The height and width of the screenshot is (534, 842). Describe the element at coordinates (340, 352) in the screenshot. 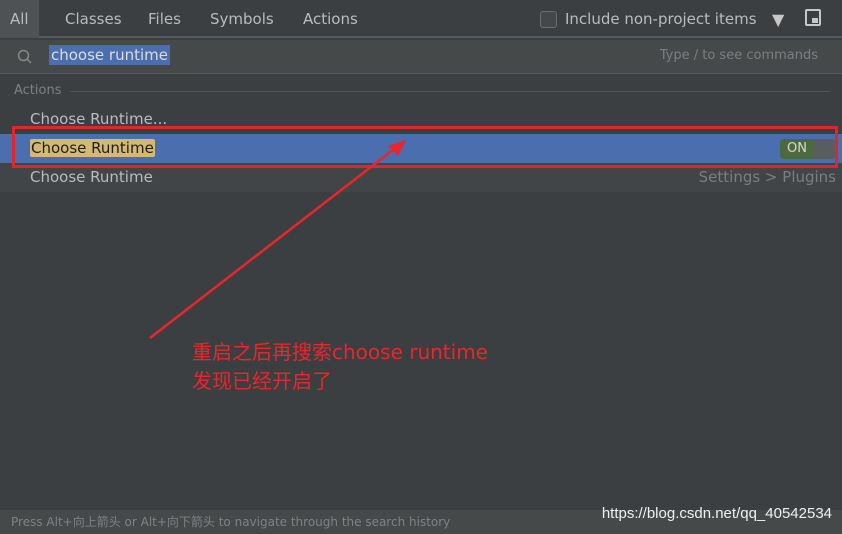

I see `annotation-line: 重启之后再搜索choose runtime` at that location.